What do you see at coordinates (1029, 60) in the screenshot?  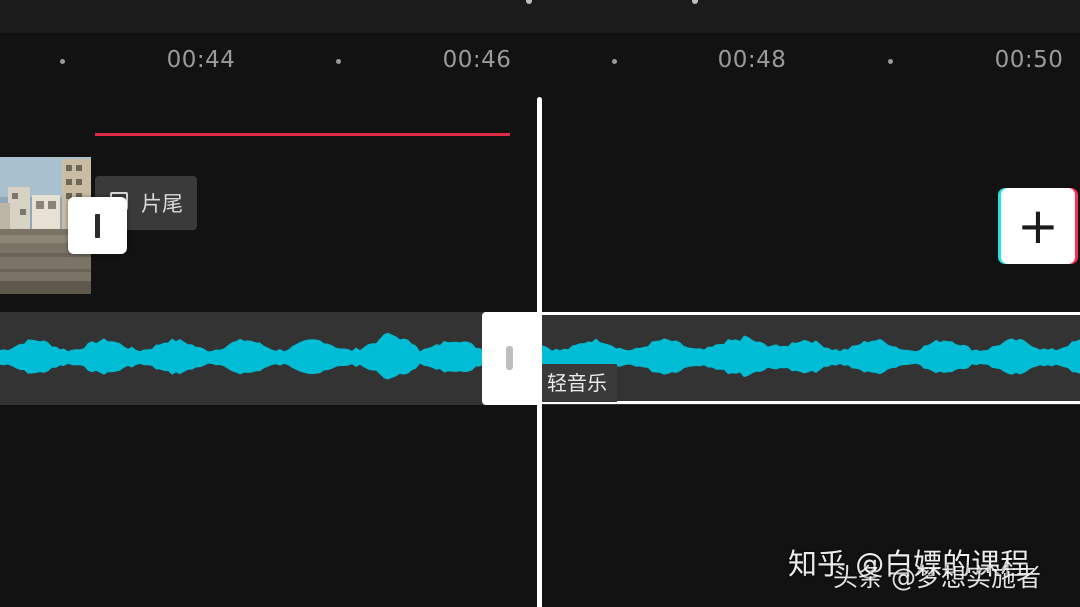 I see `ruler-tick-label: 00:50` at bounding box center [1029, 60].